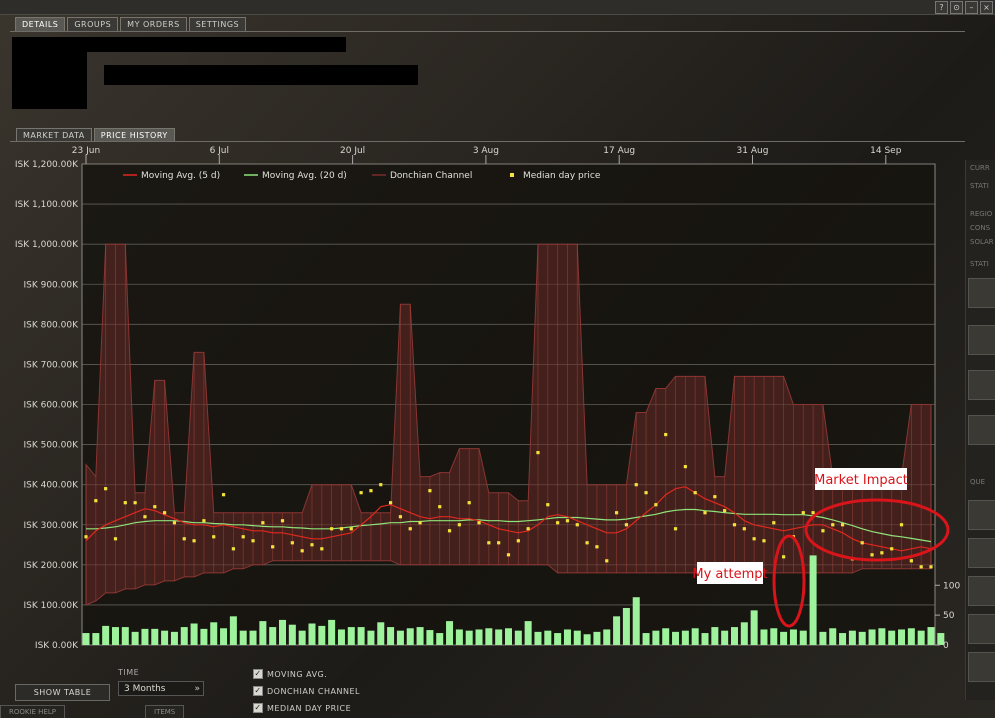 The image size is (995, 718). Describe the element at coordinates (51, 325) in the screenshot. I see `y-tick-label: ISK 800.00K` at that location.